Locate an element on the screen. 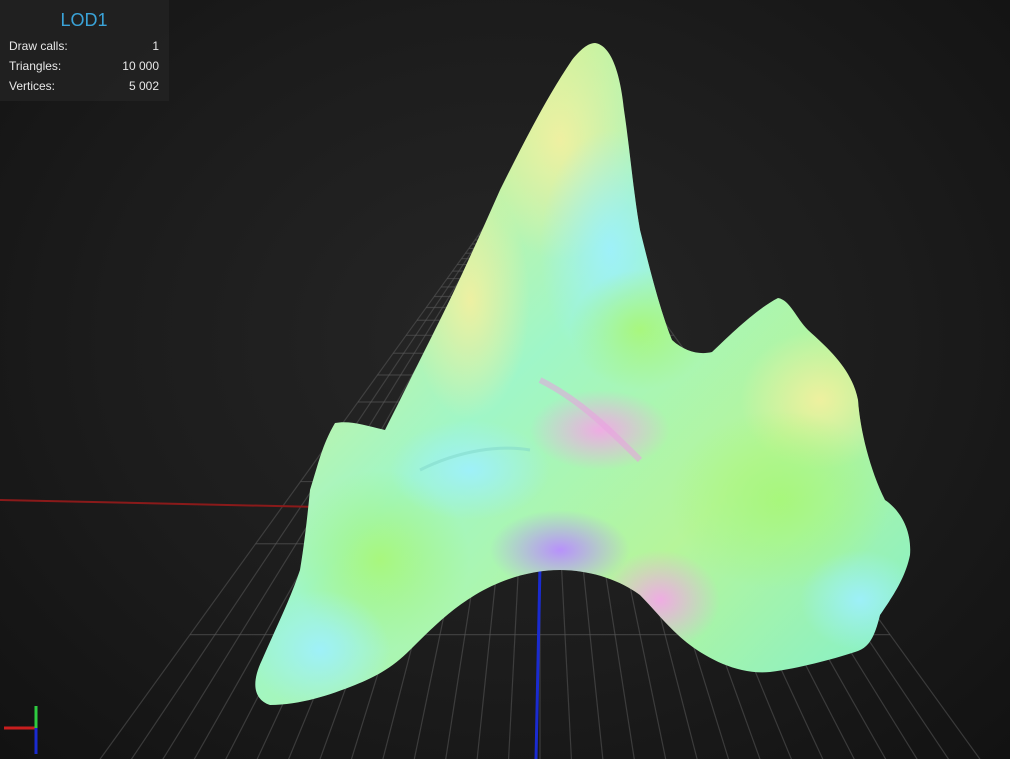  world-axis-x is located at coordinates (160, 503).